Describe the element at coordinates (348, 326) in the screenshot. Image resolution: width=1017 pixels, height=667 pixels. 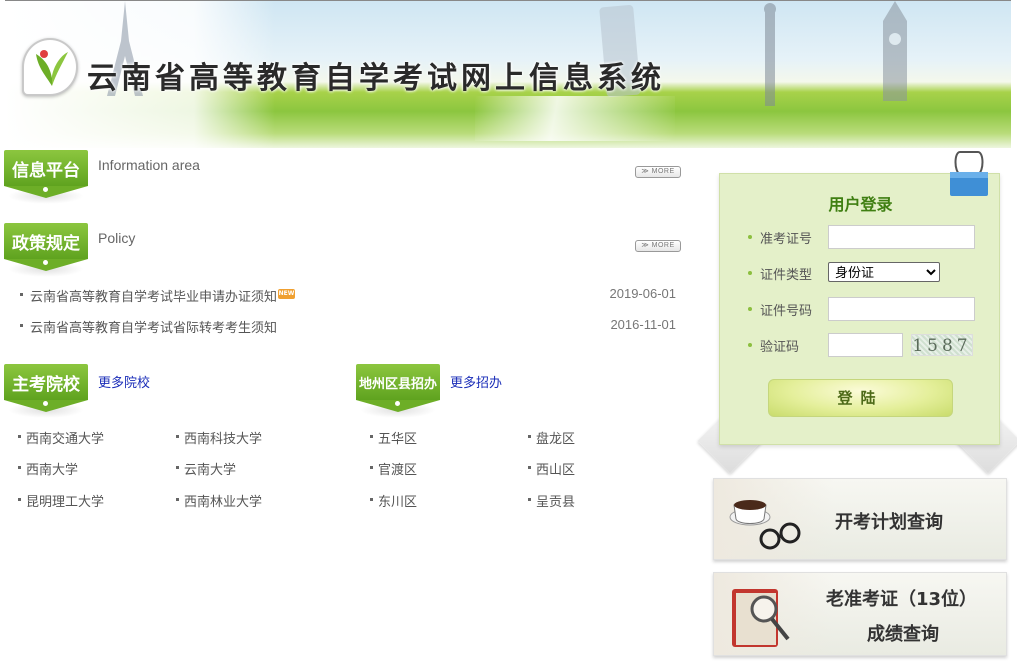
I see `policy-list-item: 云南省高等教育自学考试省际转考考生须知 2016-11-01` at that location.